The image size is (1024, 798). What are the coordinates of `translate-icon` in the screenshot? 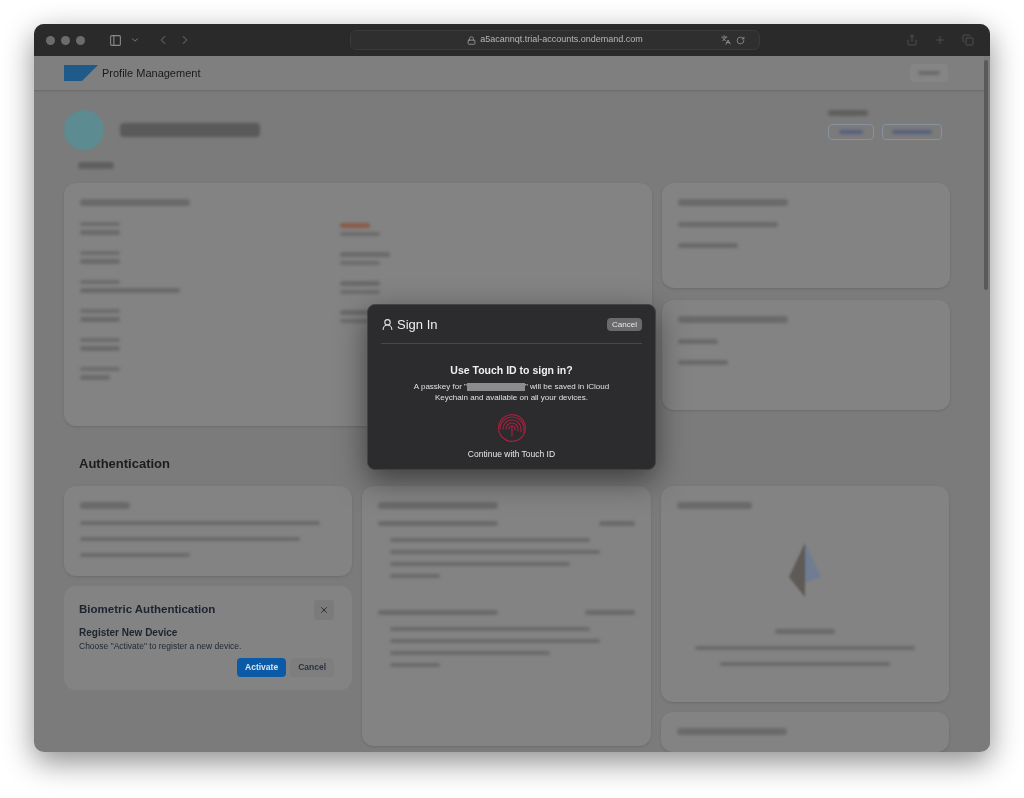 It's located at (726, 40).